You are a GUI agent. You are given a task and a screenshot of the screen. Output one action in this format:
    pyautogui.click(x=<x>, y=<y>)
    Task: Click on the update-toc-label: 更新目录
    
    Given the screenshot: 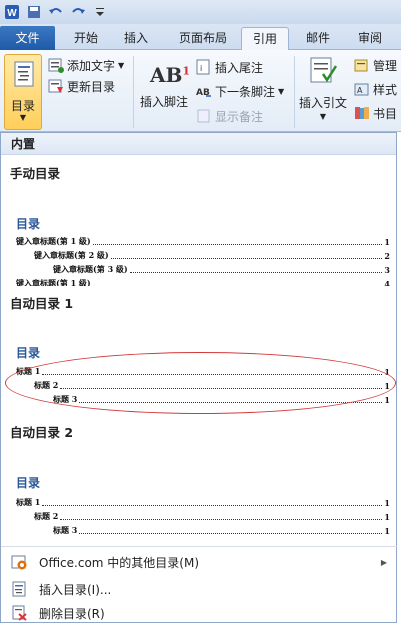 What is the action you would take?
    pyautogui.click(x=91, y=86)
    